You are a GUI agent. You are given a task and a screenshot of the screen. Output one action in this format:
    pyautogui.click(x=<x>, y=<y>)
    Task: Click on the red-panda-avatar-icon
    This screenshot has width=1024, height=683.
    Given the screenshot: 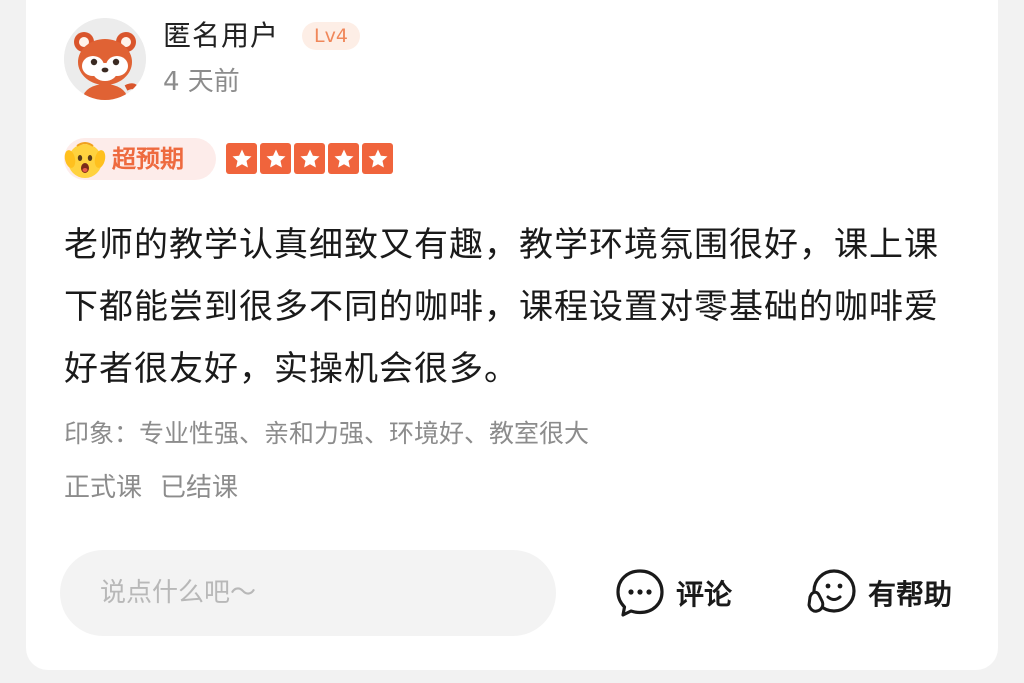 What is the action you would take?
    pyautogui.click(x=105, y=59)
    